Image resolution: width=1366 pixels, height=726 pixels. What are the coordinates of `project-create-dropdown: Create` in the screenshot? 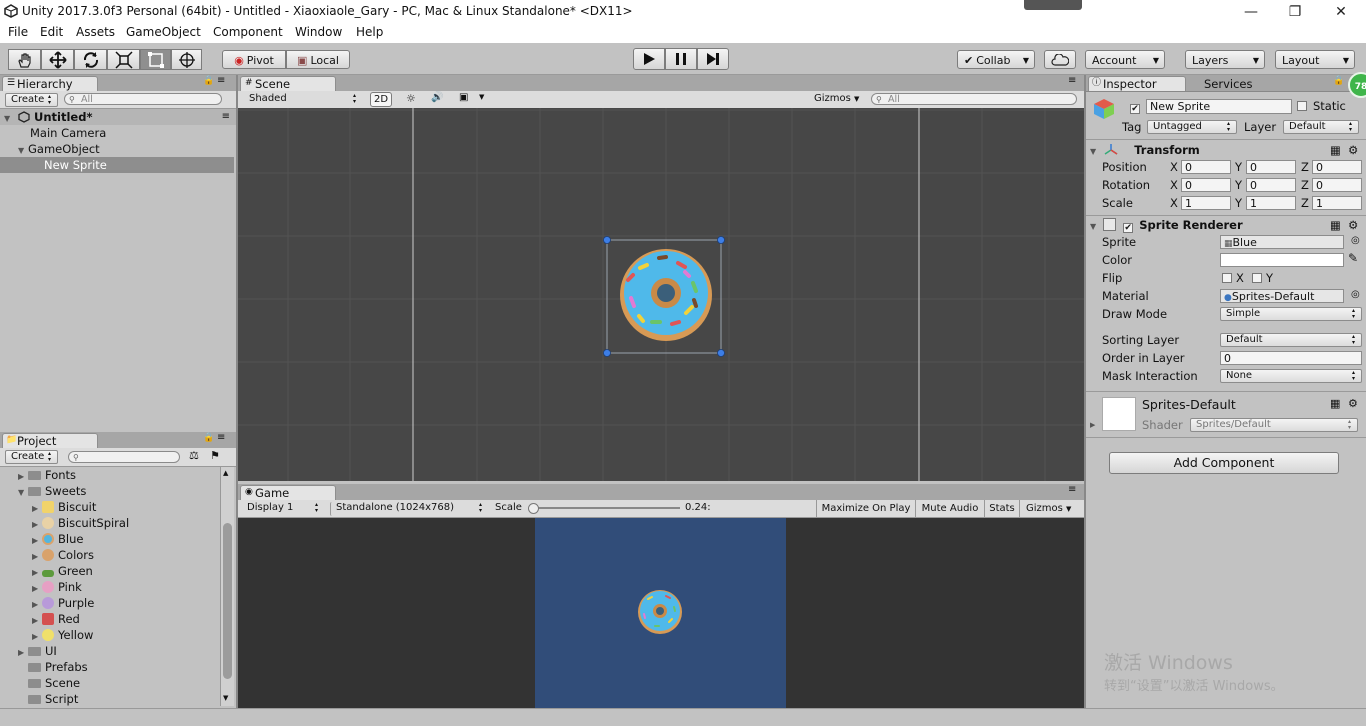 It's located at (31, 457).